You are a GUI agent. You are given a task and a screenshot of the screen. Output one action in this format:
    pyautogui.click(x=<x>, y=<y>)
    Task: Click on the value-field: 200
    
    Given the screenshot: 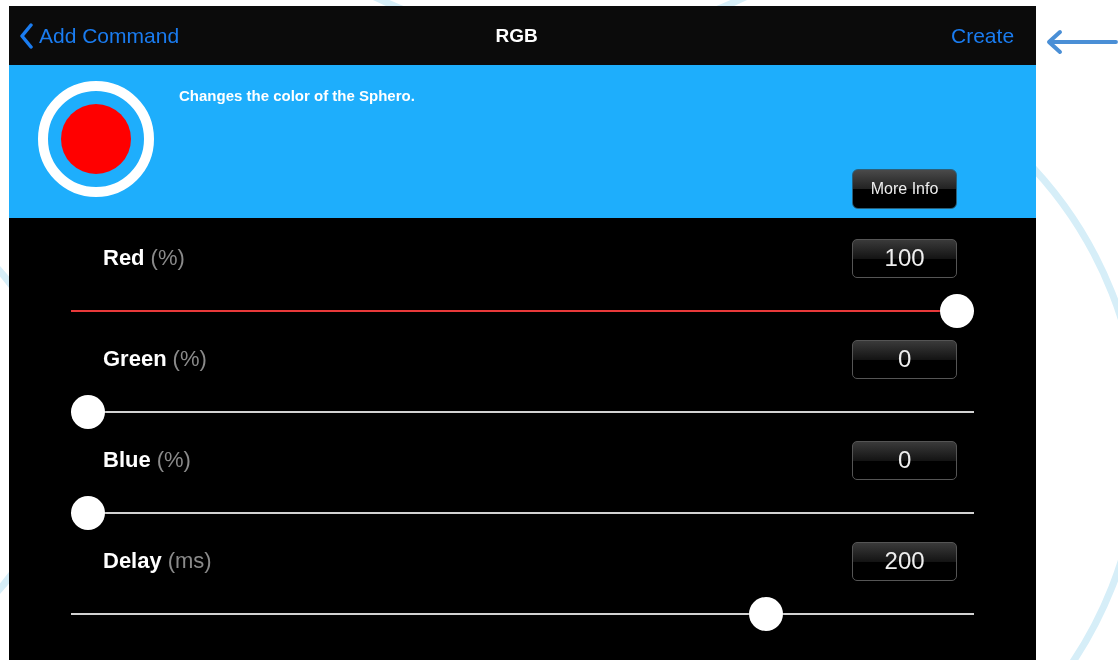 What is the action you would take?
    pyautogui.click(x=905, y=561)
    